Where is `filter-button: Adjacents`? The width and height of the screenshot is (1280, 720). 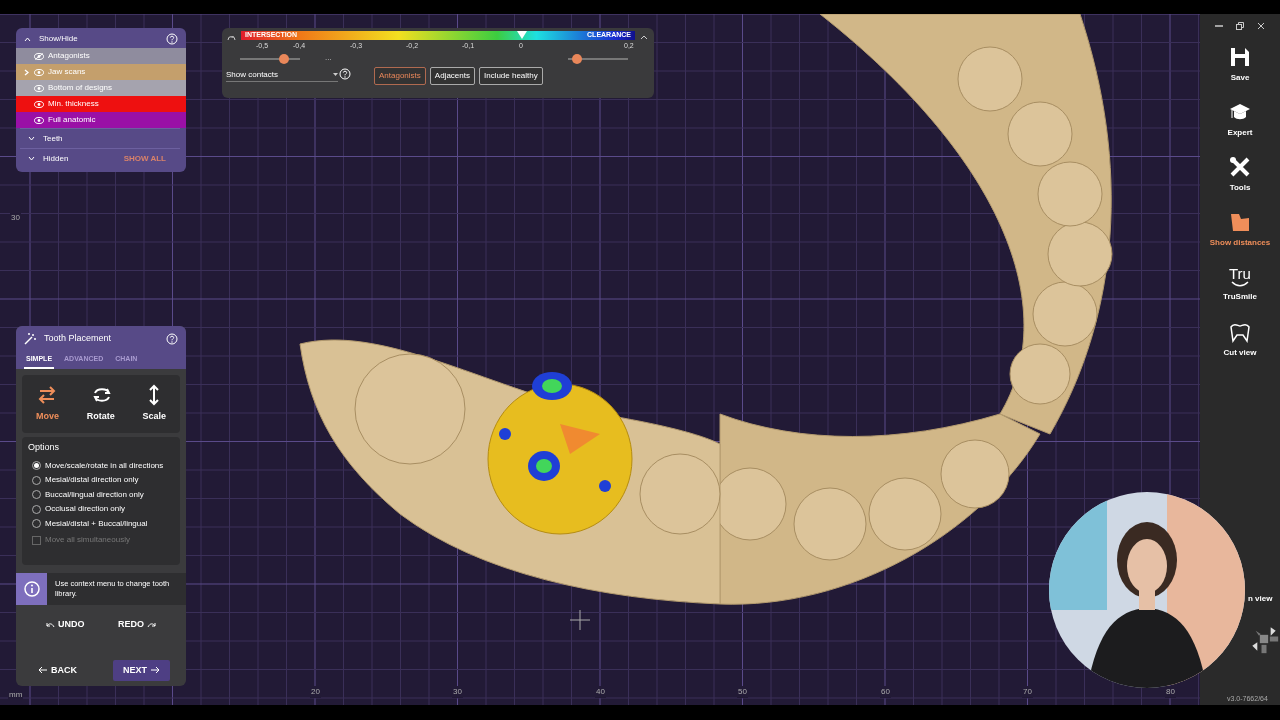 filter-button: Adjacents is located at coordinates (452, 76).